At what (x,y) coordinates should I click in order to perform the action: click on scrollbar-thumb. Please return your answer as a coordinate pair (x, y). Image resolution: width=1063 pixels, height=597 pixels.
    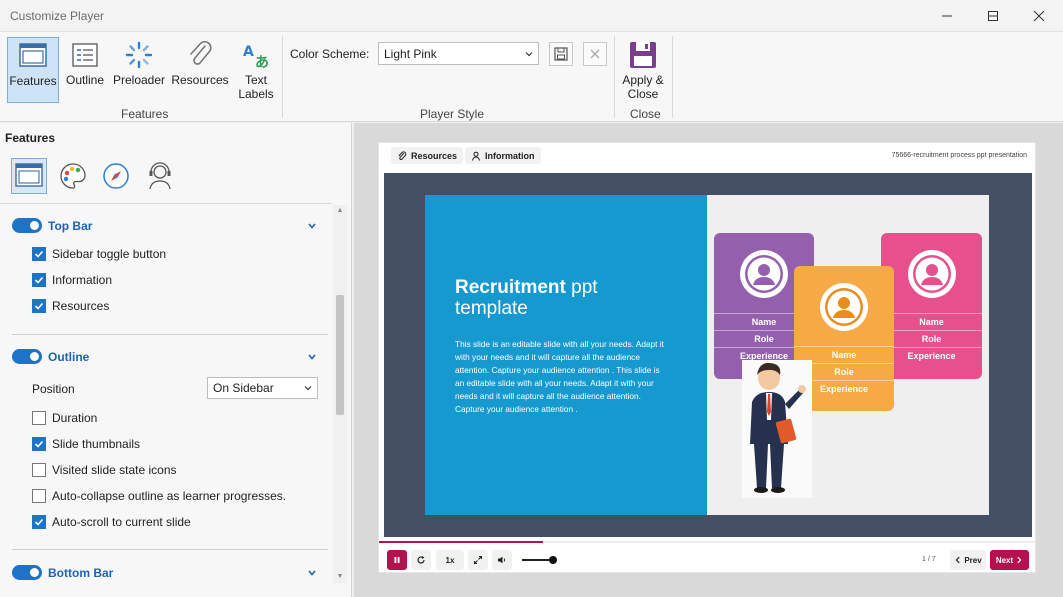
    Looking at the image, I should click on (340, 355).